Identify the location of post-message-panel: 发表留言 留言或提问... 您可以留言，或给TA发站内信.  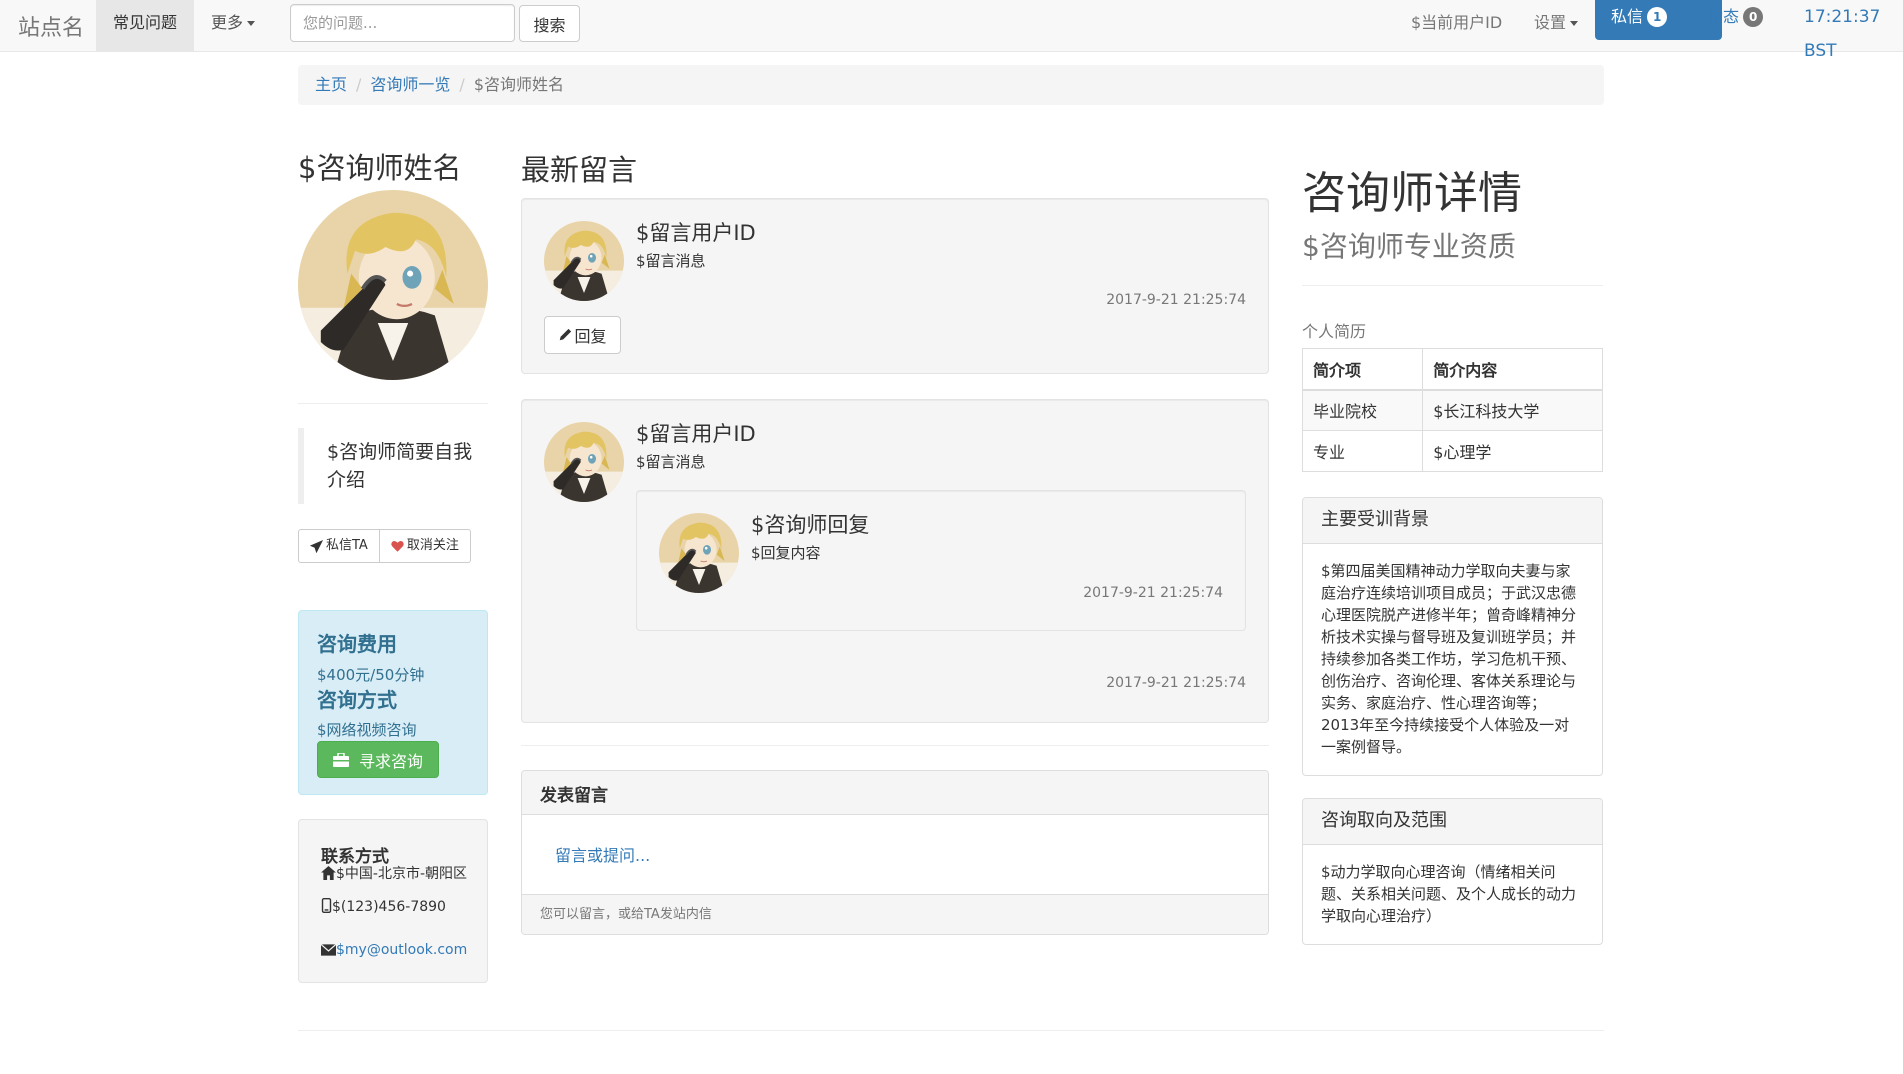
(895, 852).